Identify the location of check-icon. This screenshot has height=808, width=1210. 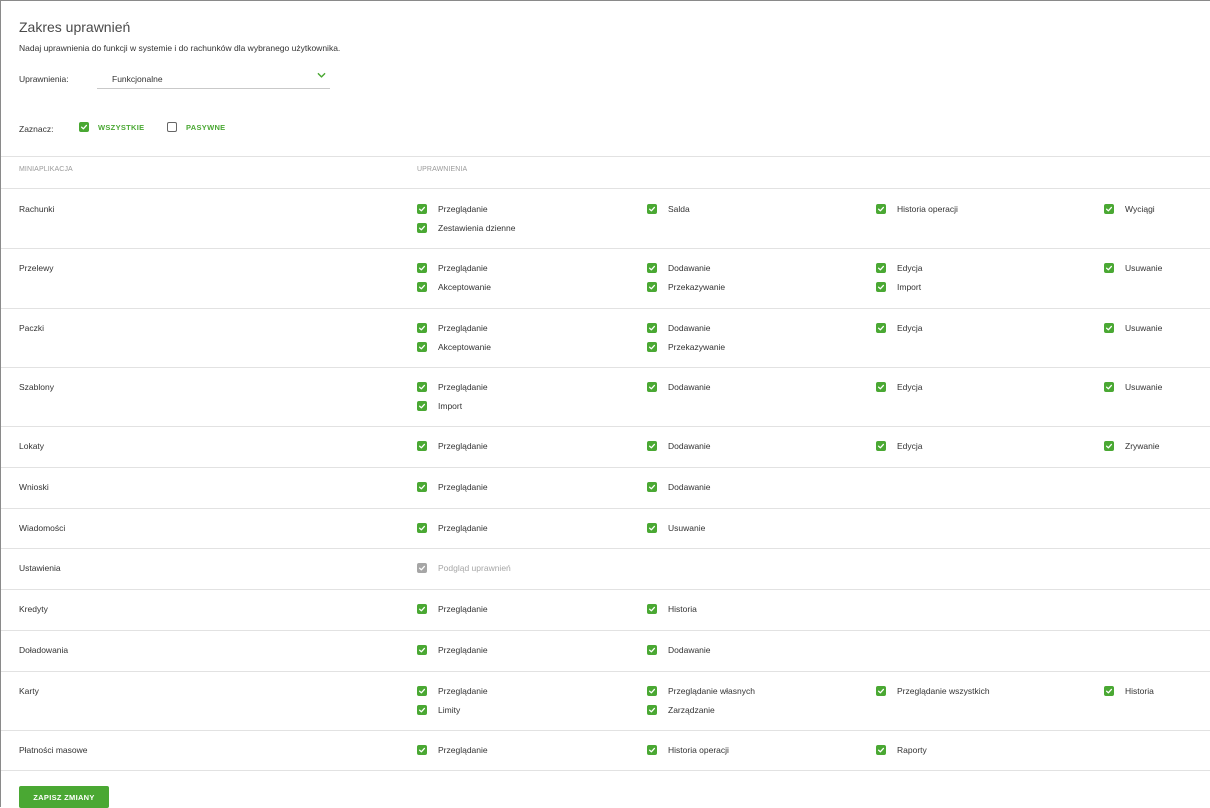
(422, 406).